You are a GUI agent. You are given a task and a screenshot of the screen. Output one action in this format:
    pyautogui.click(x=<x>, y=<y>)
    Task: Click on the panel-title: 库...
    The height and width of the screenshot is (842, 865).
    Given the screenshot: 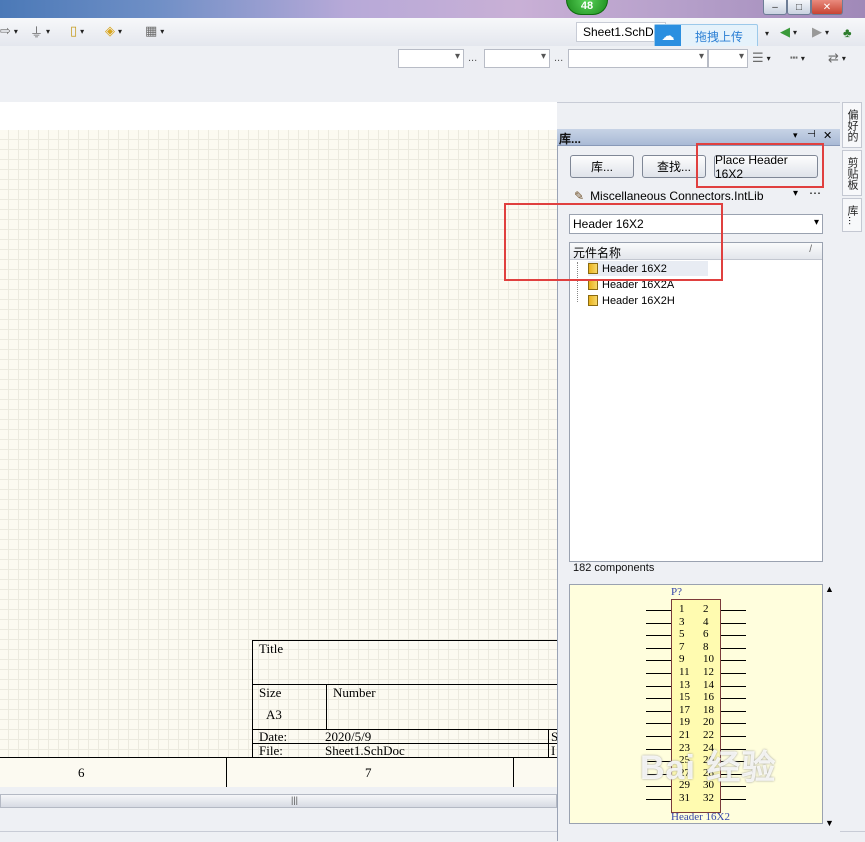 What is the action you would take?
    pyautogui.click(x=570, y=139)
    